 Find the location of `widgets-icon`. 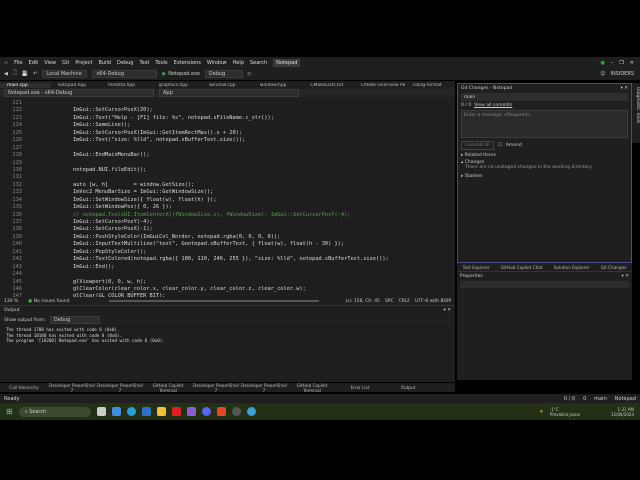

widgets-icon is located at coordinates (116, 411).